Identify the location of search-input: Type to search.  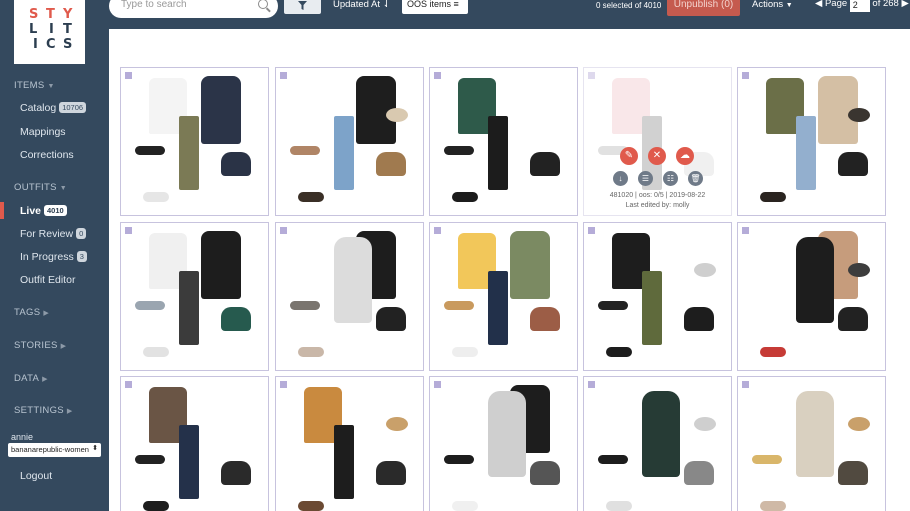
(193, 9).